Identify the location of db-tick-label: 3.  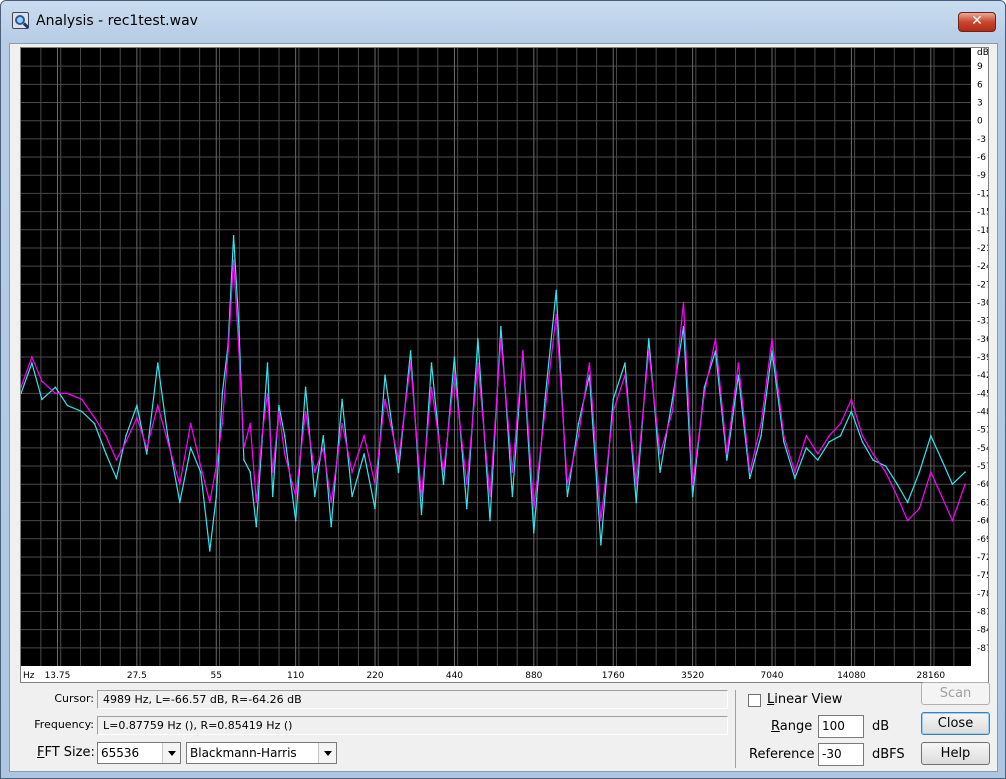
(980, 104).